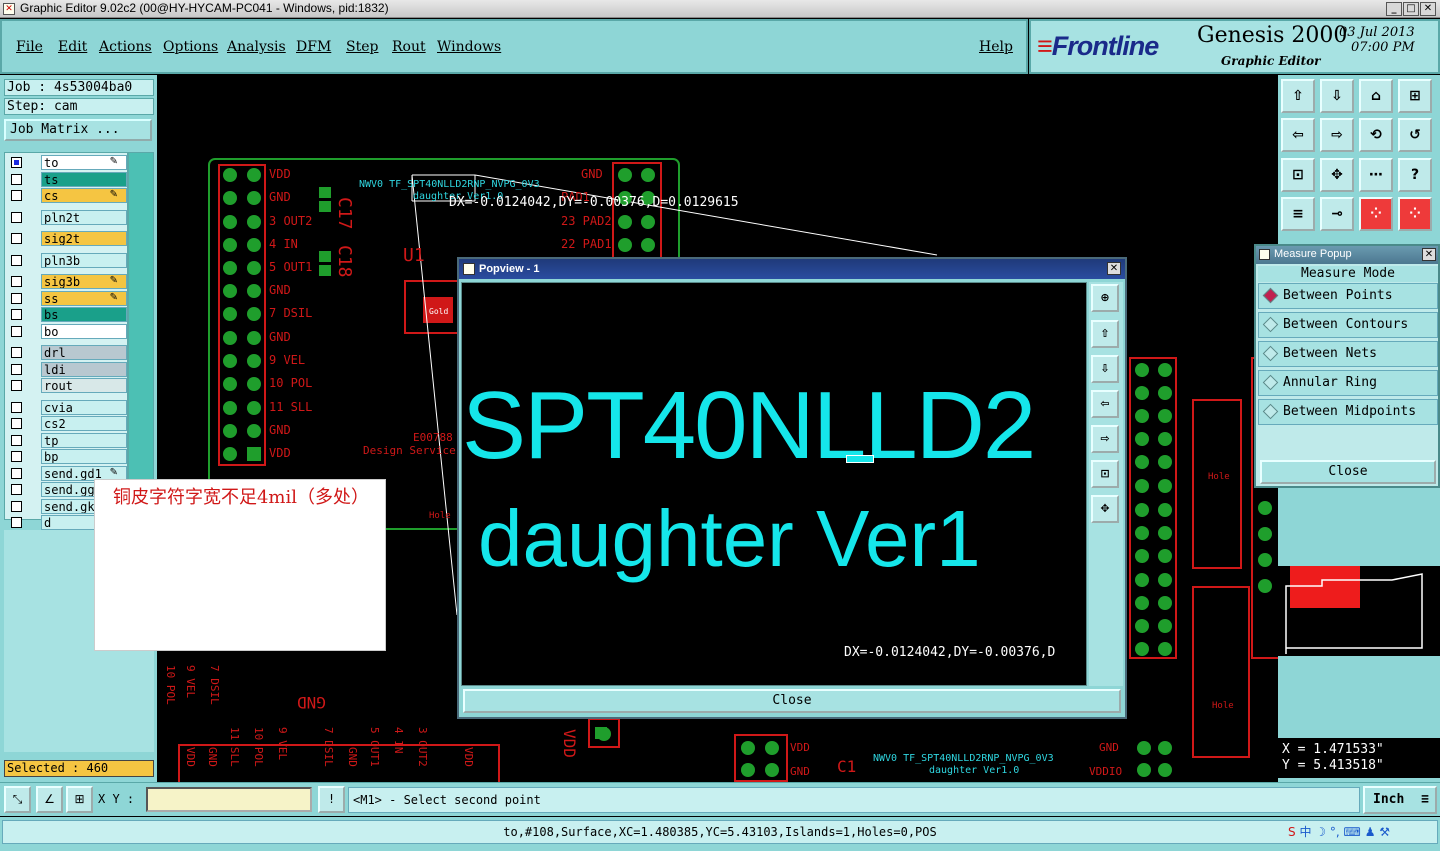 The width and height of the screenshot is (1440, 851). I want to click on pan-right-icon: ⇨, so click(1337, 135).